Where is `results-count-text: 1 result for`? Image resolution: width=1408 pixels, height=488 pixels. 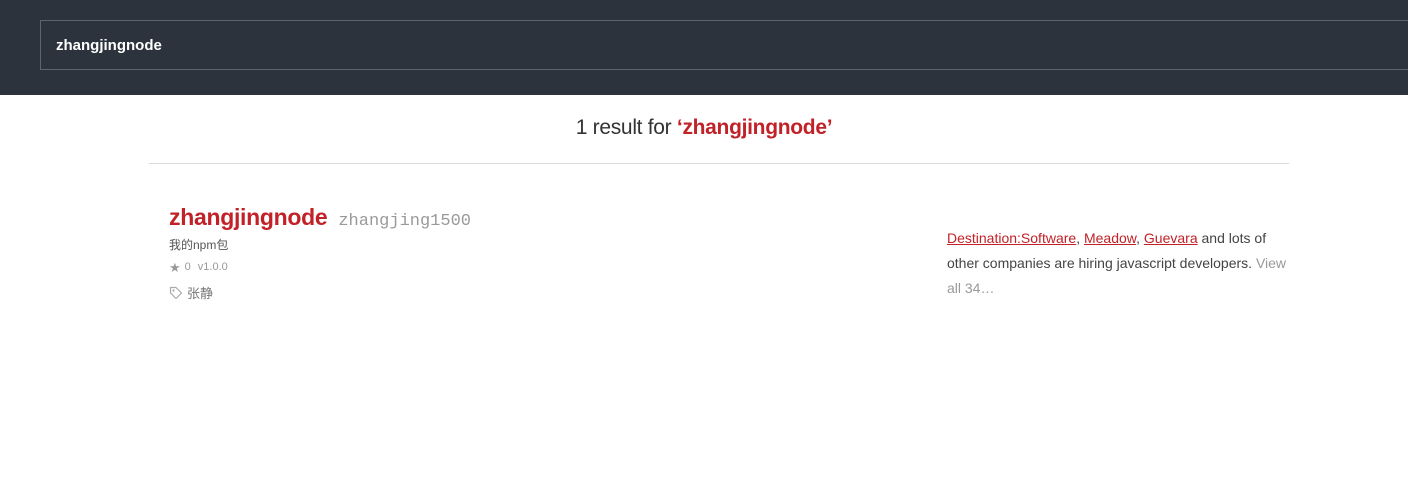
results-count-text: 1 result for is located at coordinates (626, 127).